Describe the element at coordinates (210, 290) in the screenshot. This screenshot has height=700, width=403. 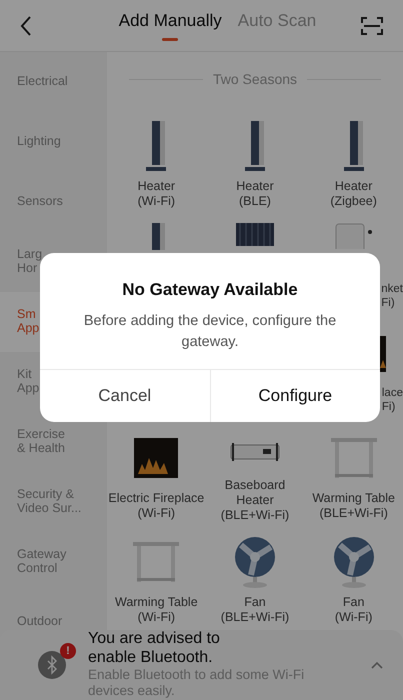
I see `dialog-title: No Gateway Available` at that location.